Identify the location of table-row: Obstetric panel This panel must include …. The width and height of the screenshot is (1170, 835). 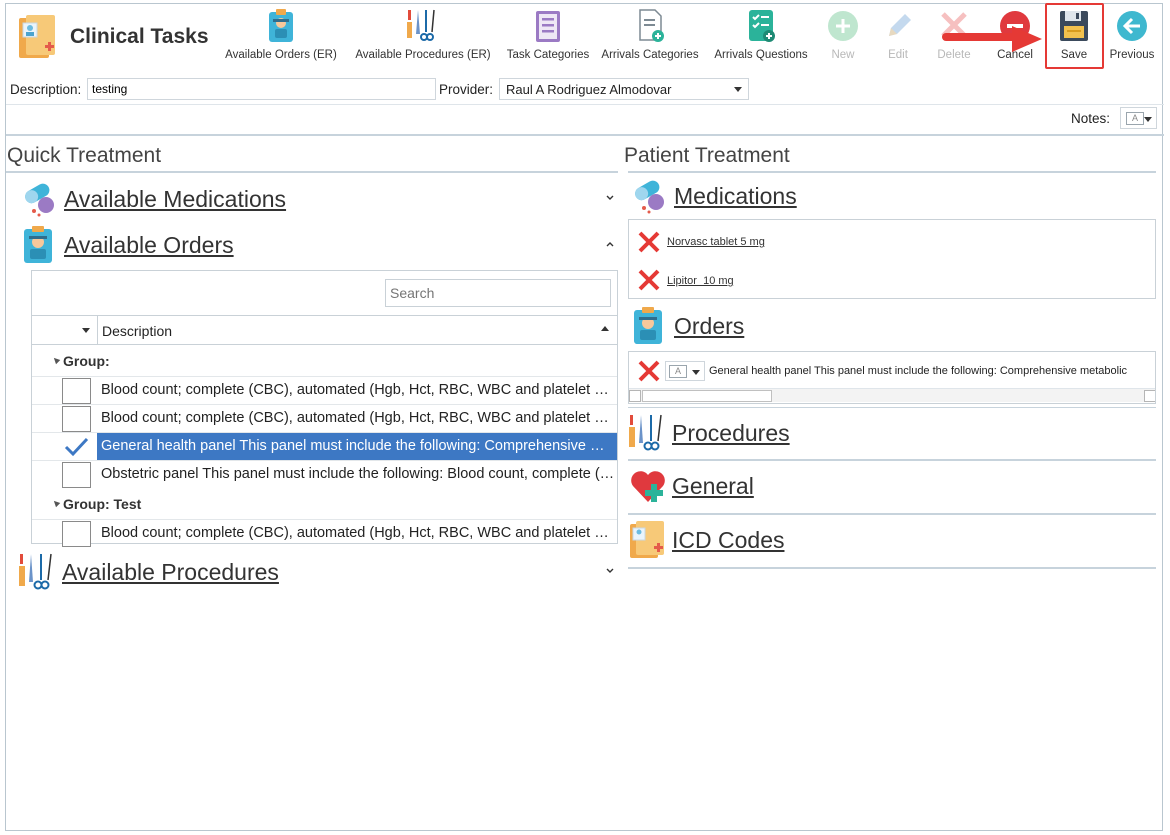
(324, 474).